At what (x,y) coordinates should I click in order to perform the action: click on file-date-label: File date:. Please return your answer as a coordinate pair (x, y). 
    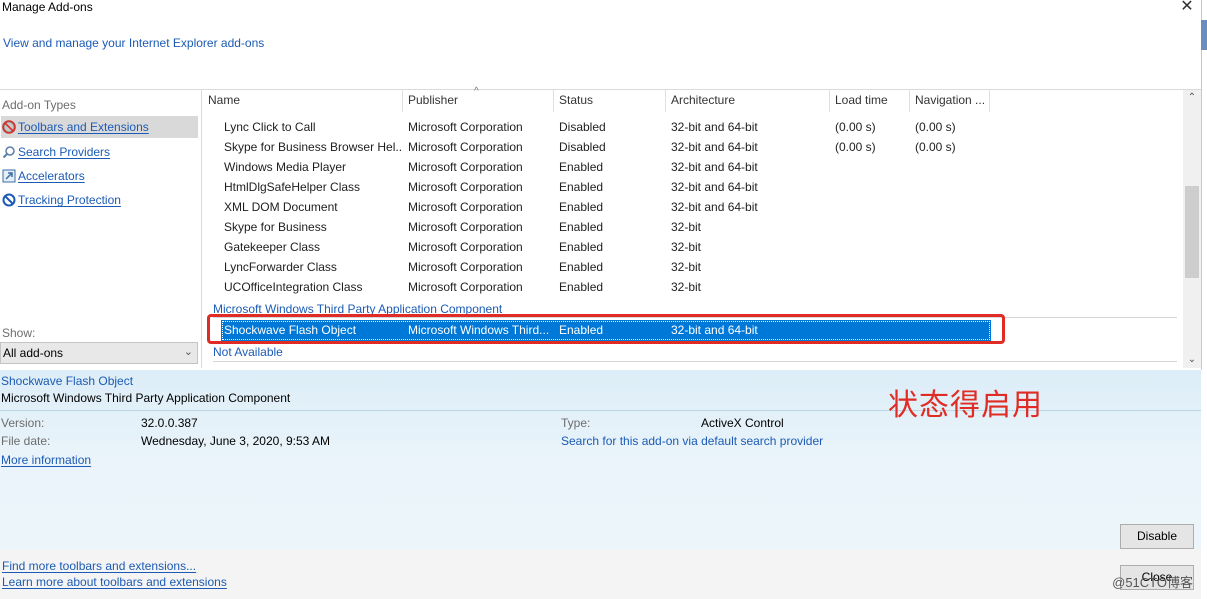
    Looking at the image, I should click on (26, 441).